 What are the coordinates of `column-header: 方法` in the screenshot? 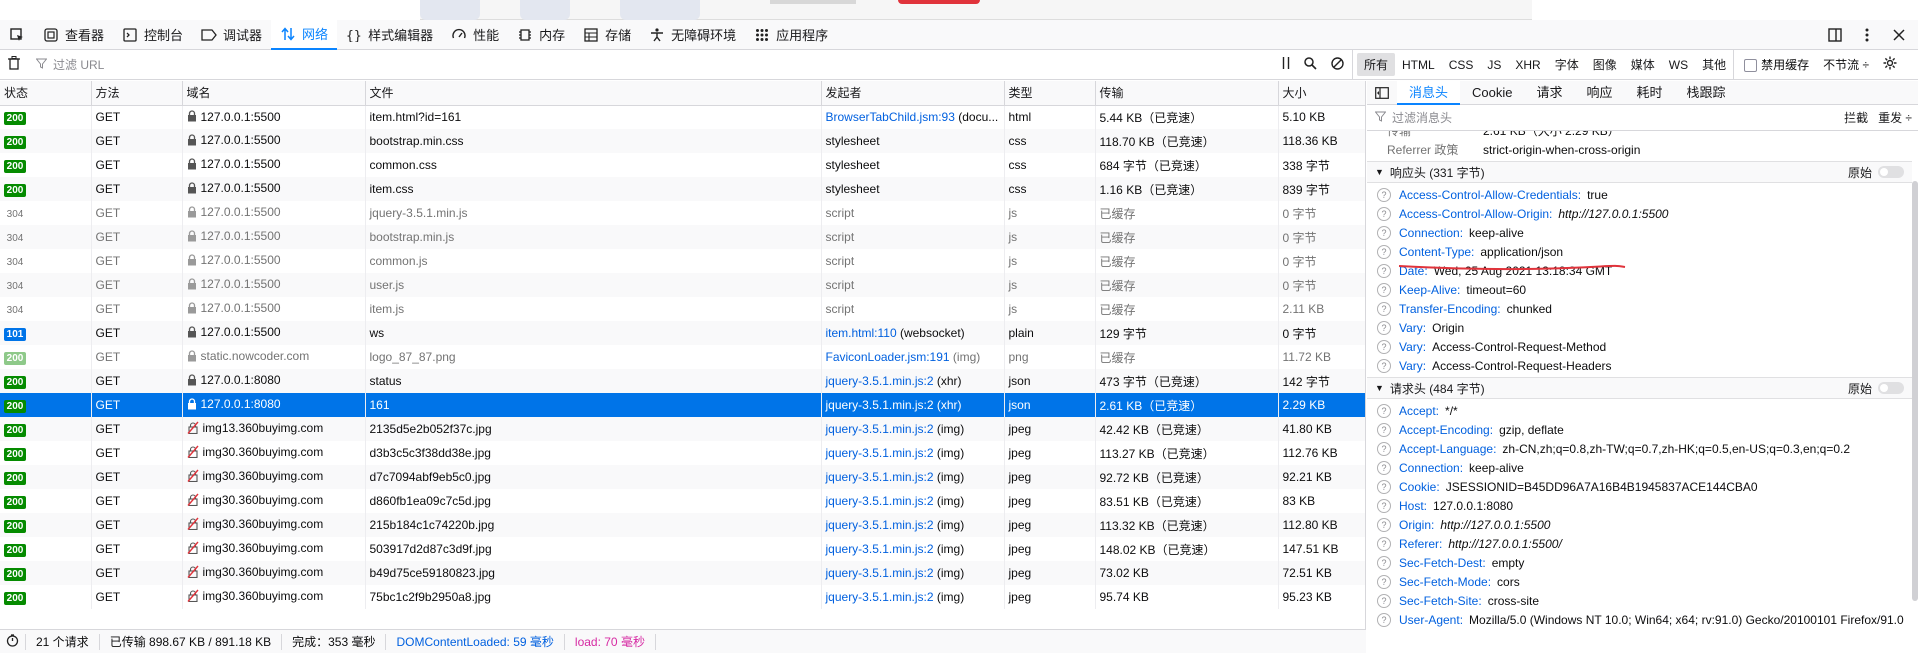 It's located at (137, 93).